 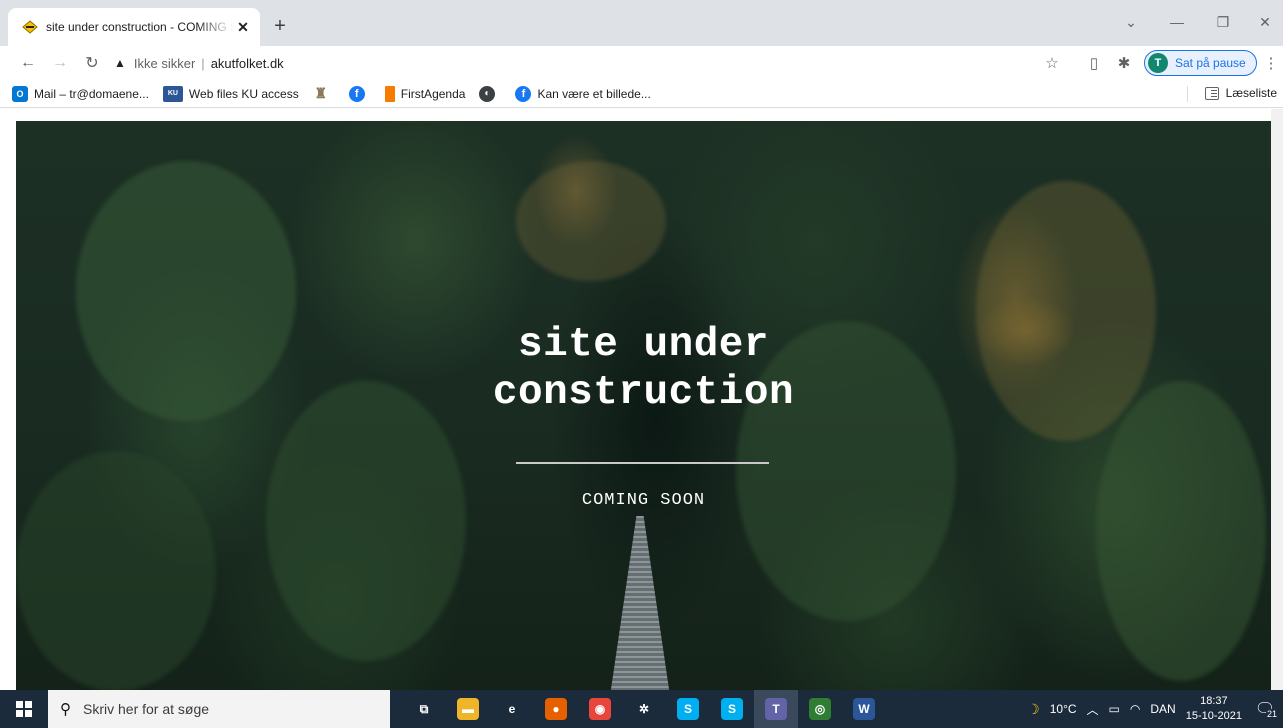 I want to click on notification-count: 21, so click(x=1271, y=714).